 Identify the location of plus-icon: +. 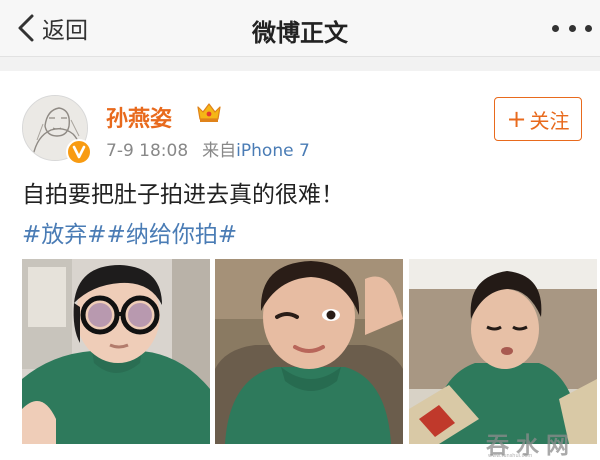
(516, 119).